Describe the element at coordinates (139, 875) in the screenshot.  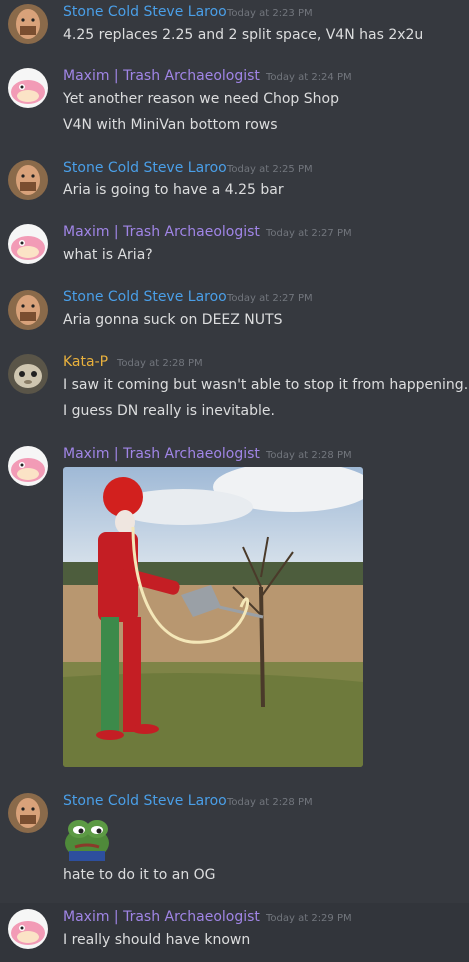
I see `message-text: hate to do it to an OG` at that location.